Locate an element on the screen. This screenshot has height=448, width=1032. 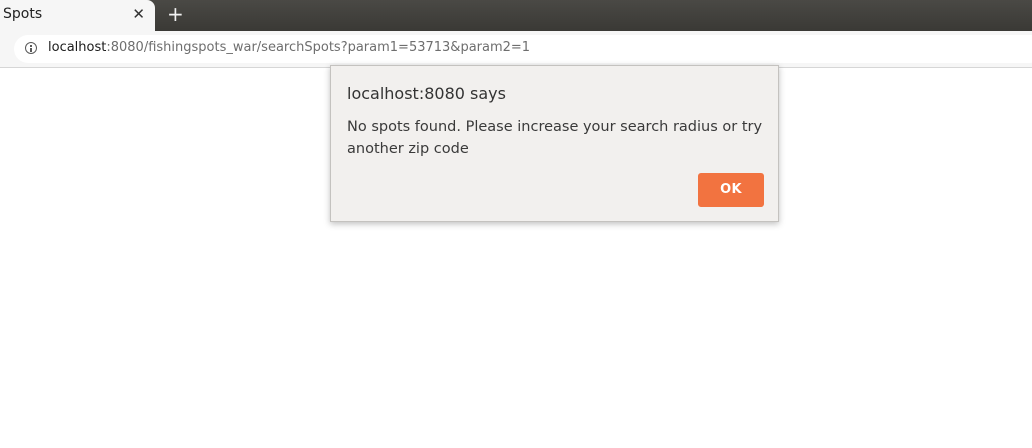
dialog-title: localhost:8080 says is located at coordinates (426, 93).